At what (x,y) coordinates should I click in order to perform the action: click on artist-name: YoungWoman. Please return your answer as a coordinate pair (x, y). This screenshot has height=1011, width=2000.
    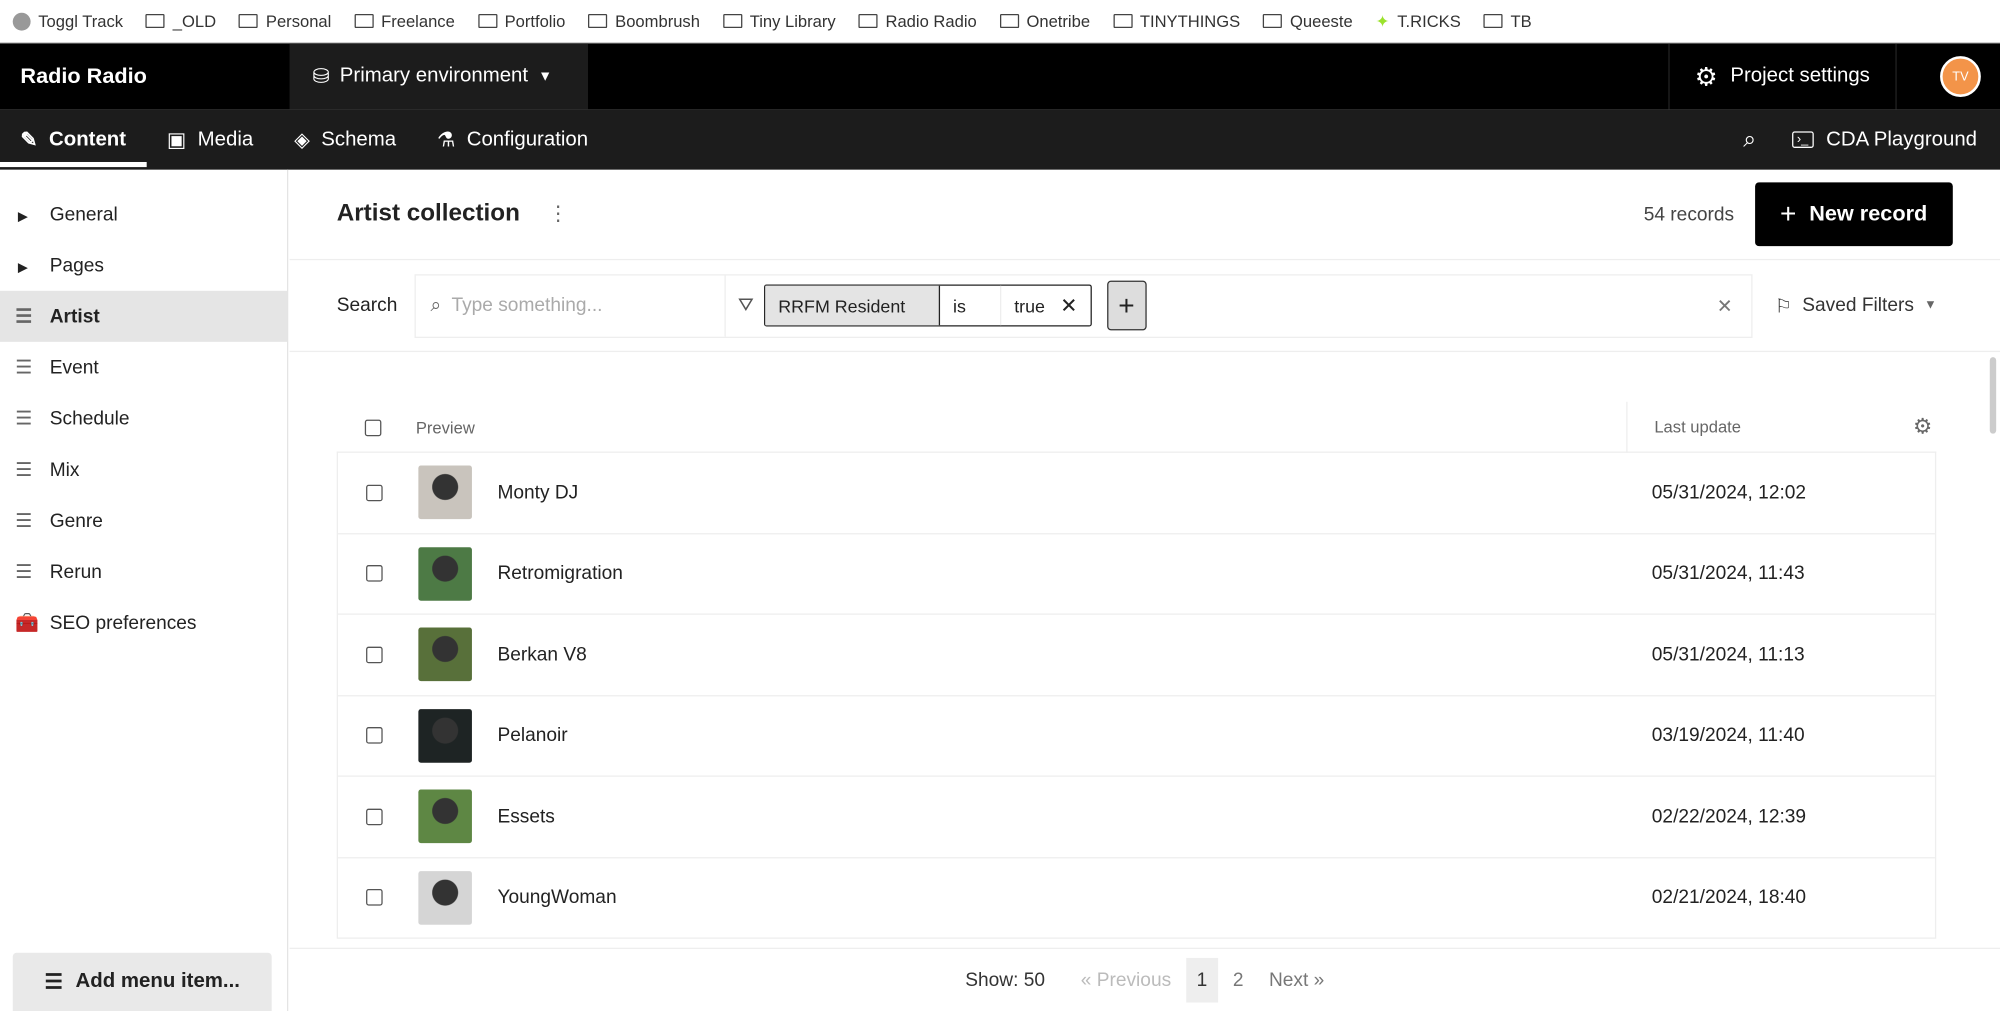
    Looking at the image, I should click on (556, 898).